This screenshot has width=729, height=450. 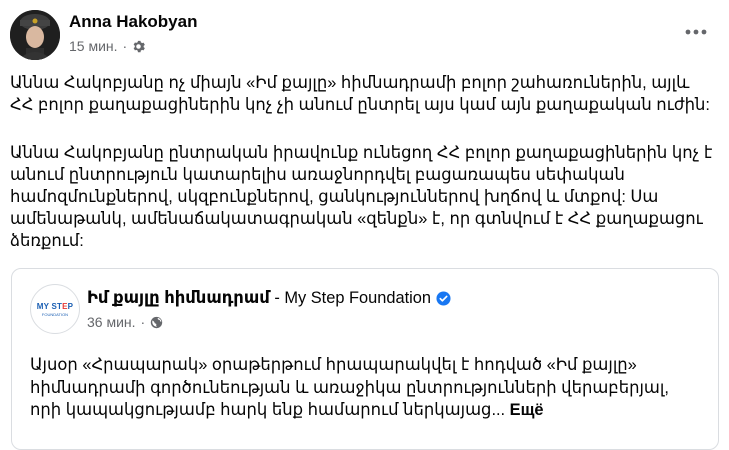 What do you see at coordinates (55, 306) in the screenshot?
I see `logo-wordmark: MY STEP` at bounding box center [55, 306].